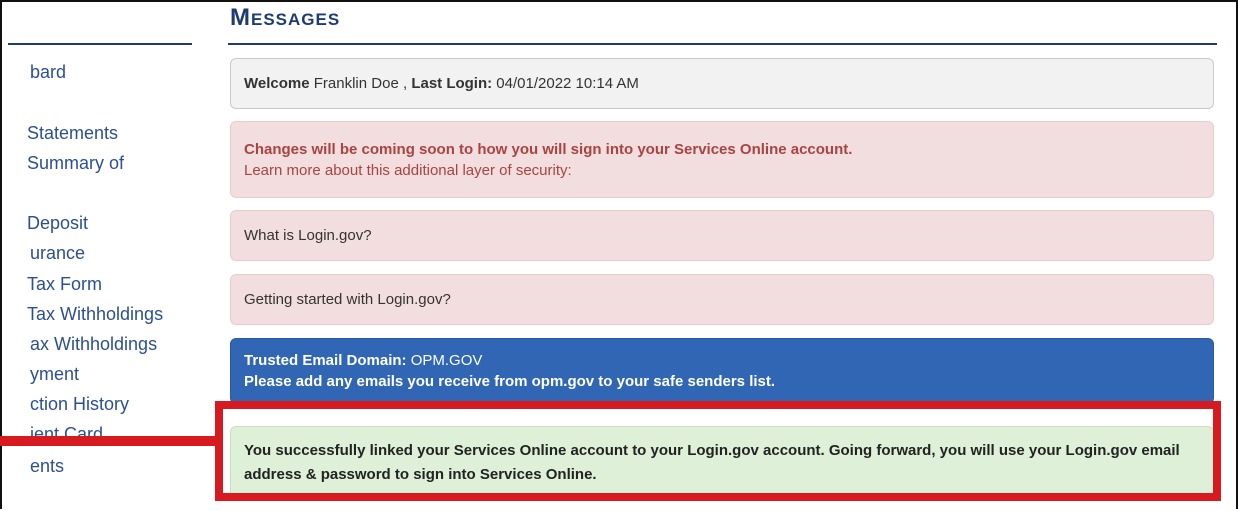 The width and height of the screenshot is (1238, 511). Describe the element at coordinates (285, 17) in the screenshot. I see `page-title: Messages` at that location.